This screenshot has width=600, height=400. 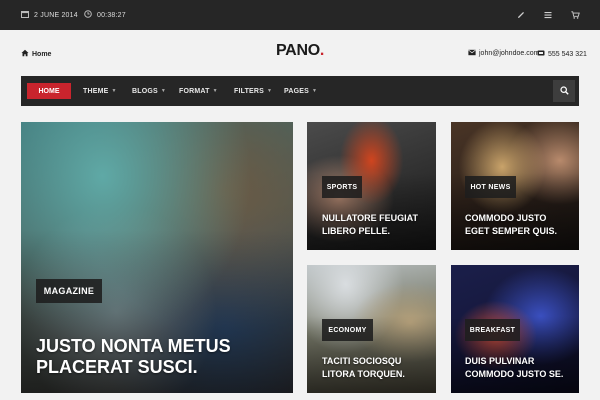 What do you see at coordinates (575, 15) in the screenshot?
I see `cart-icon` at bounding box center [575, 15].